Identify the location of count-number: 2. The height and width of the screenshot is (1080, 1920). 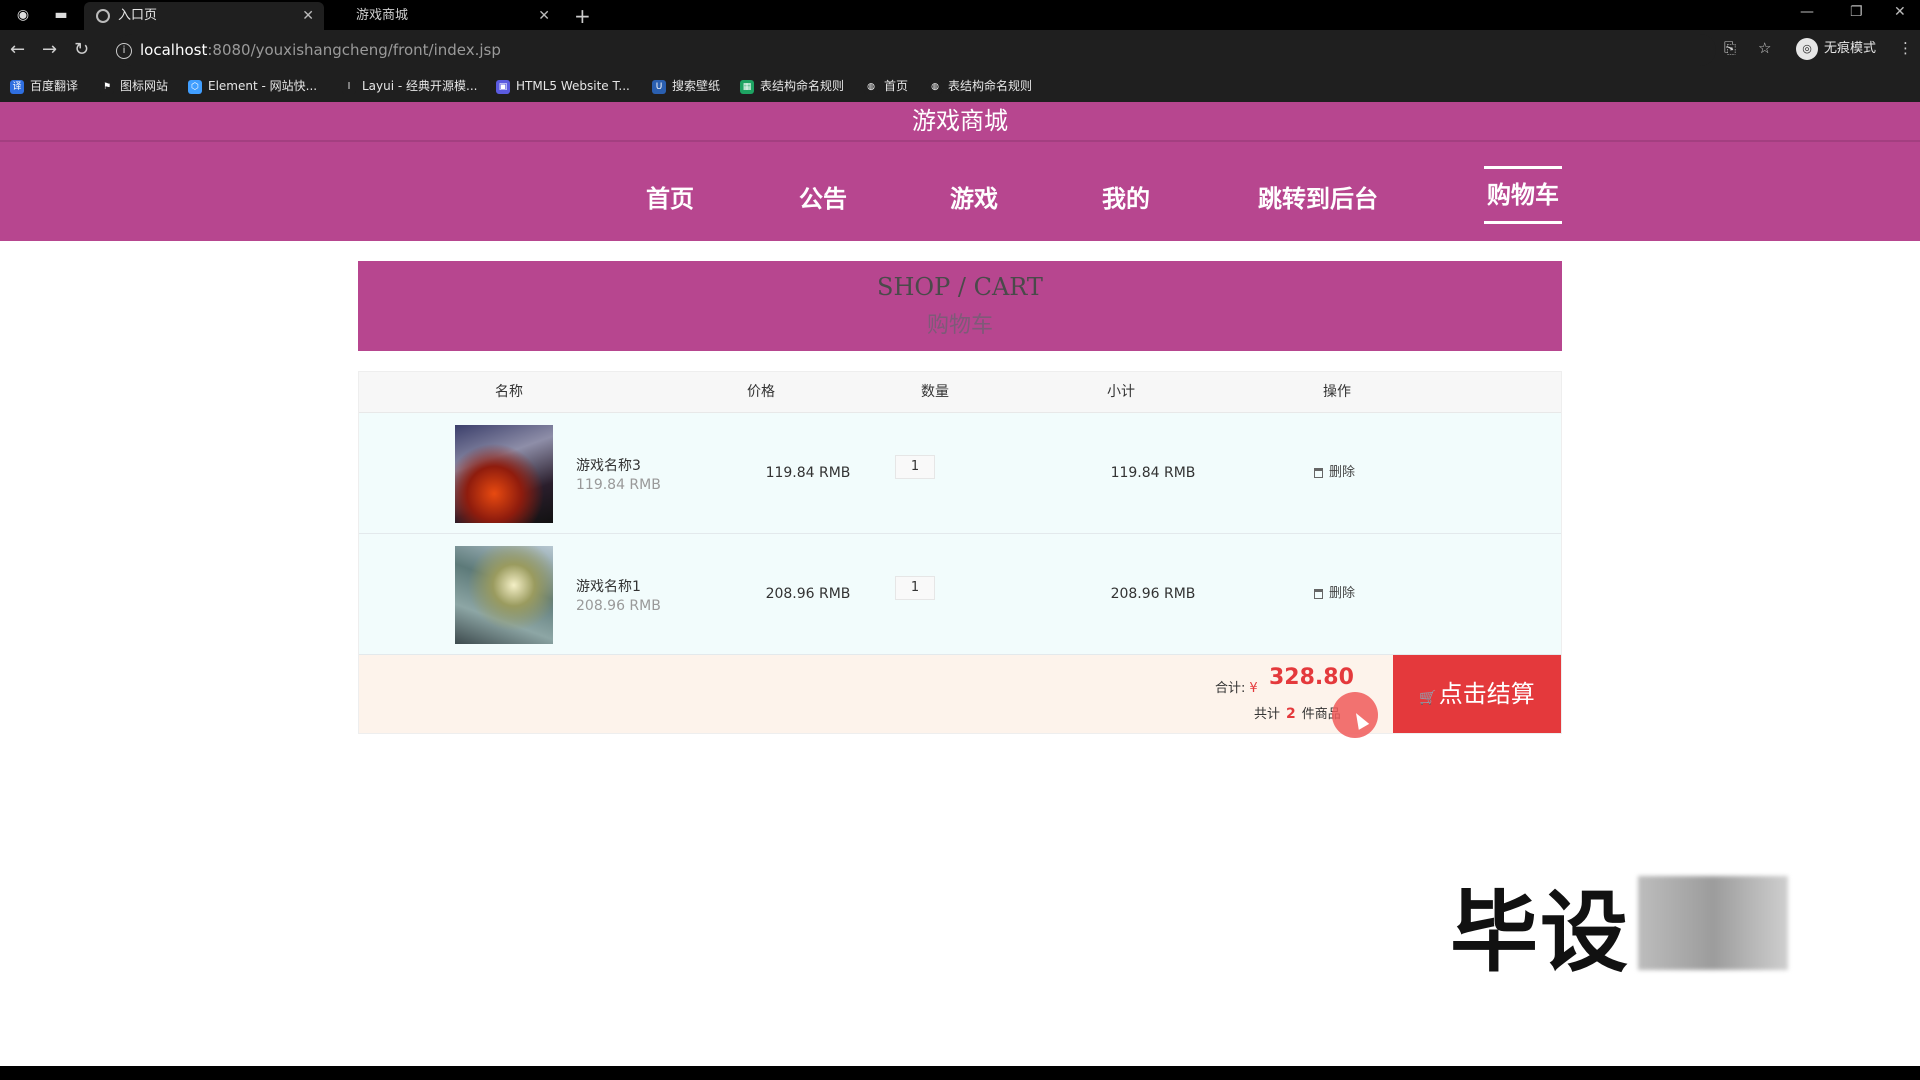
(1291, 714).